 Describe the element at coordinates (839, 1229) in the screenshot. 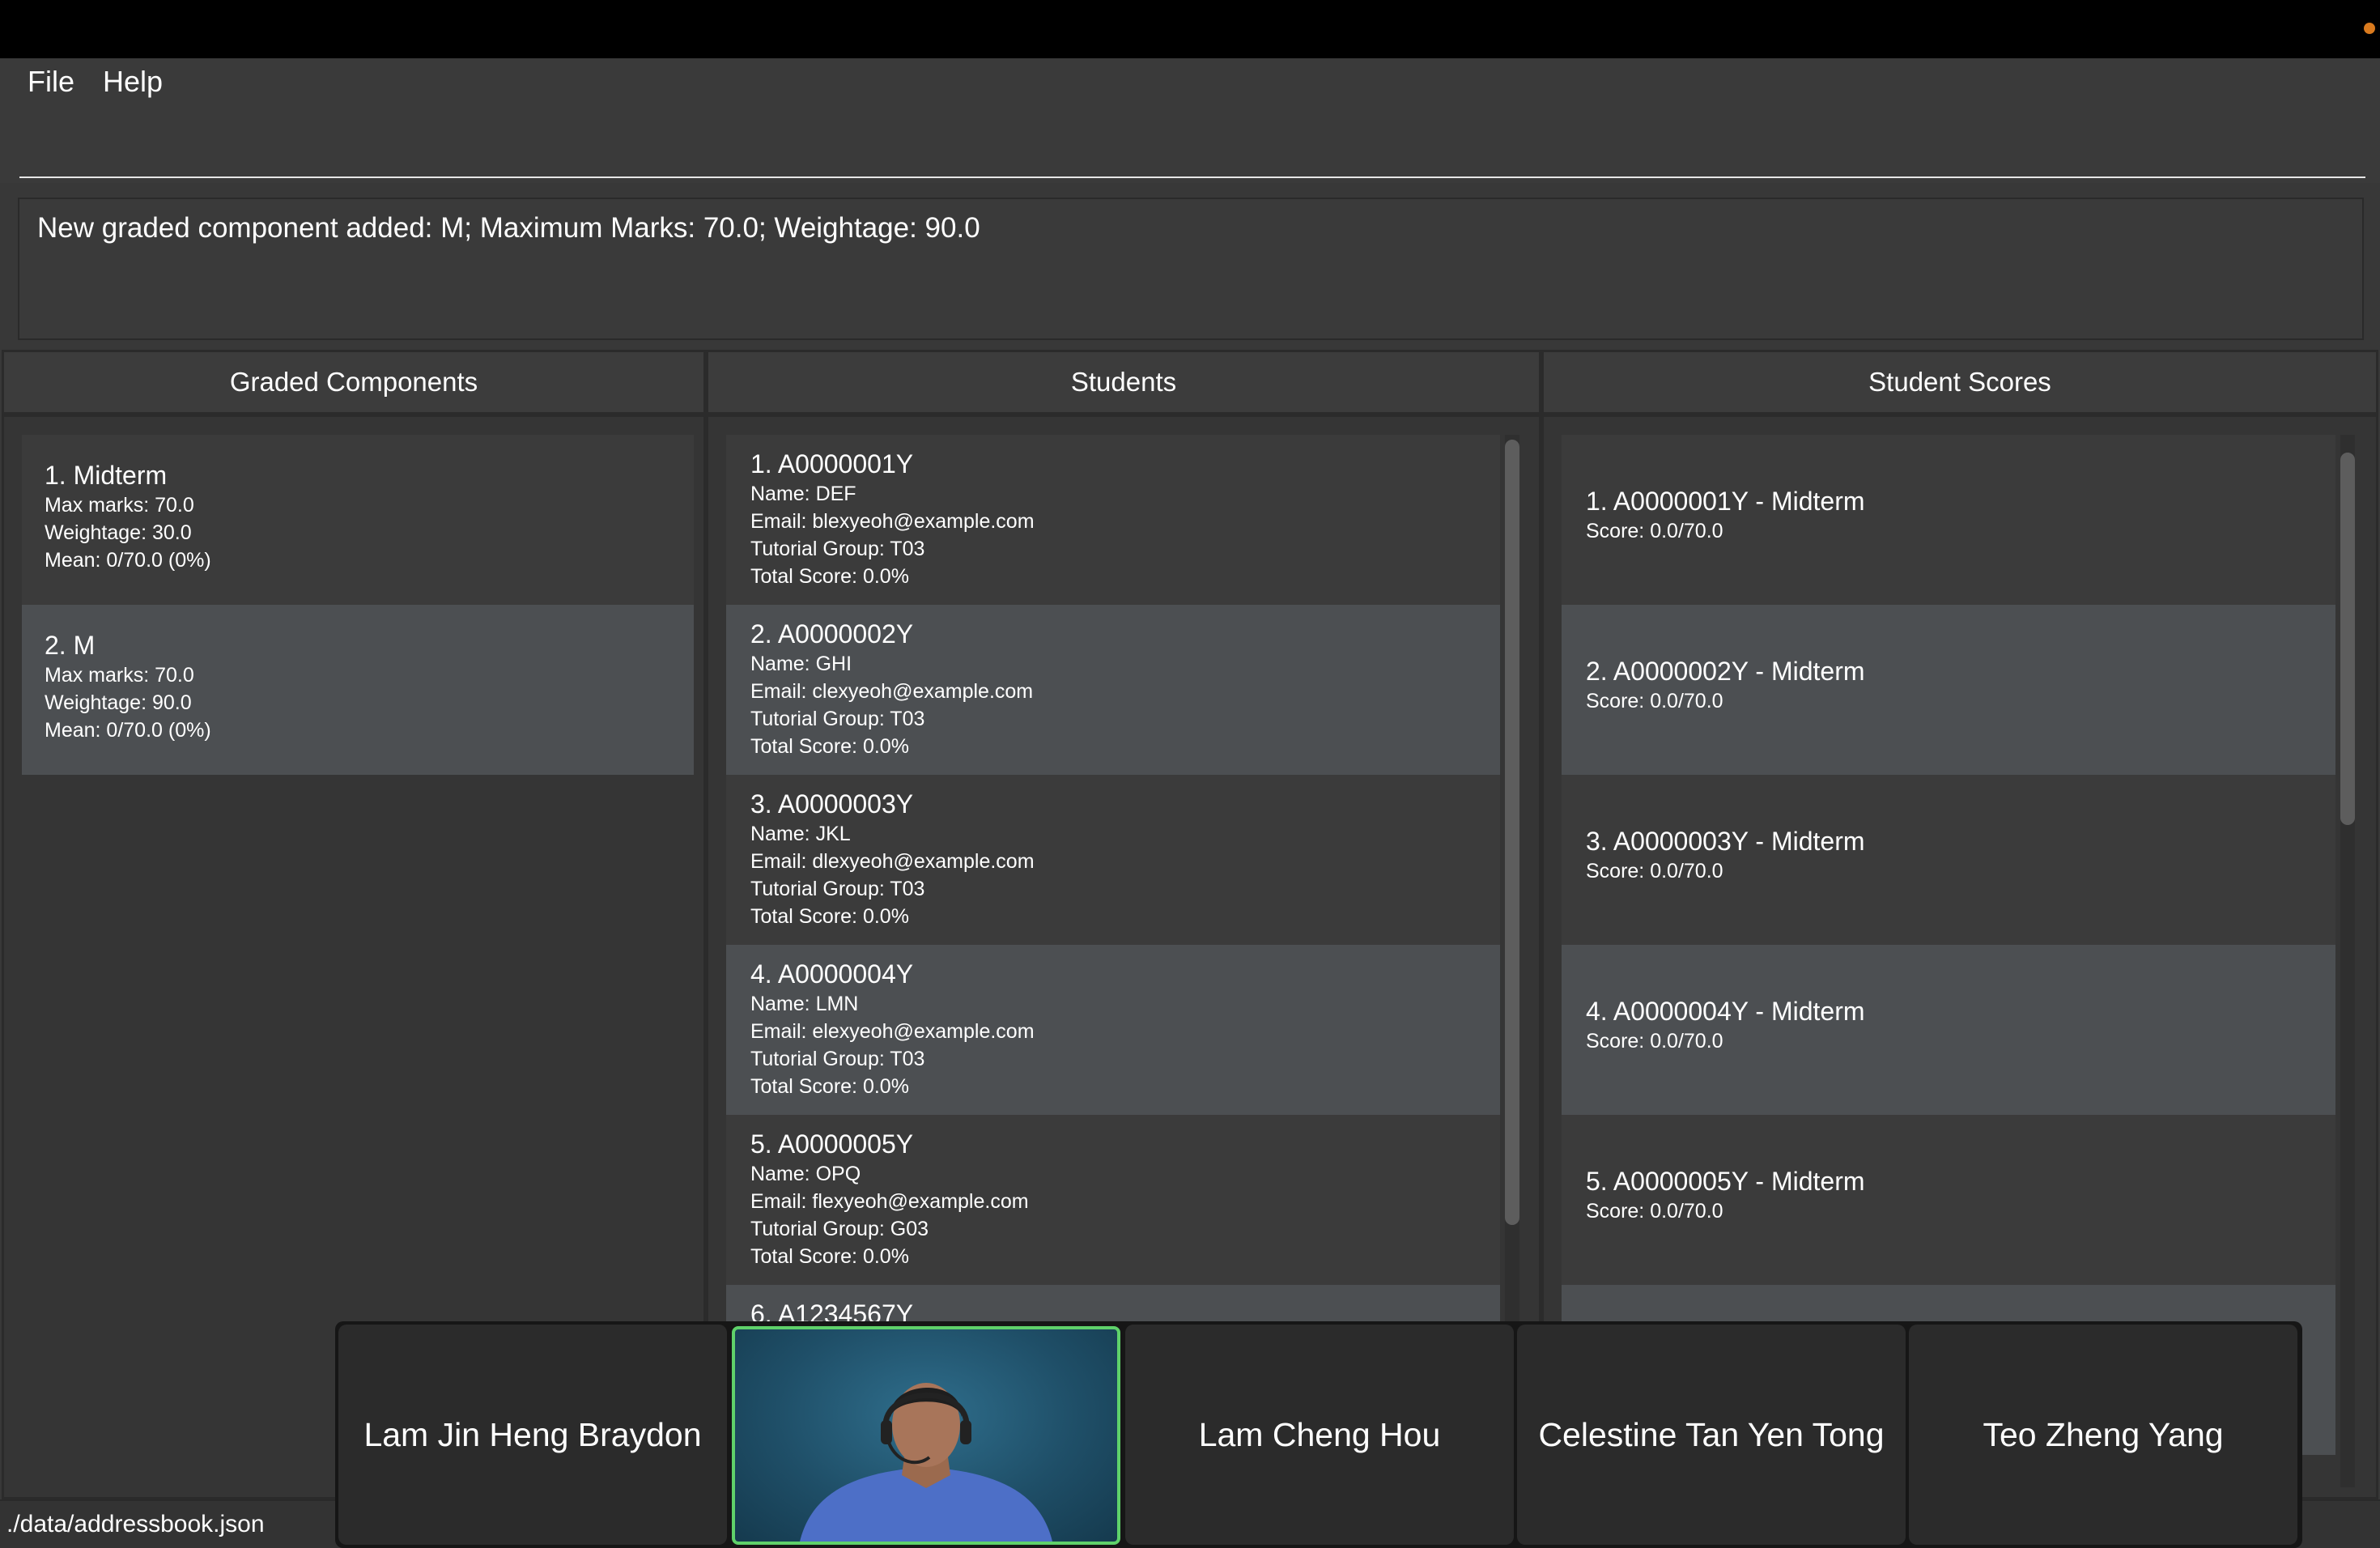

I see `student-tutorial-group: Tutorial Group: G03` at that location.